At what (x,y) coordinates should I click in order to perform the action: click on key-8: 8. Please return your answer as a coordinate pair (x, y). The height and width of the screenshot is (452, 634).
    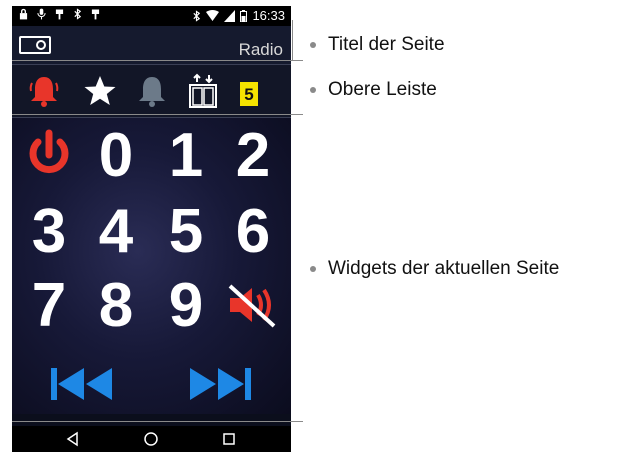
    Looking at the image, I should click on (116, 305).